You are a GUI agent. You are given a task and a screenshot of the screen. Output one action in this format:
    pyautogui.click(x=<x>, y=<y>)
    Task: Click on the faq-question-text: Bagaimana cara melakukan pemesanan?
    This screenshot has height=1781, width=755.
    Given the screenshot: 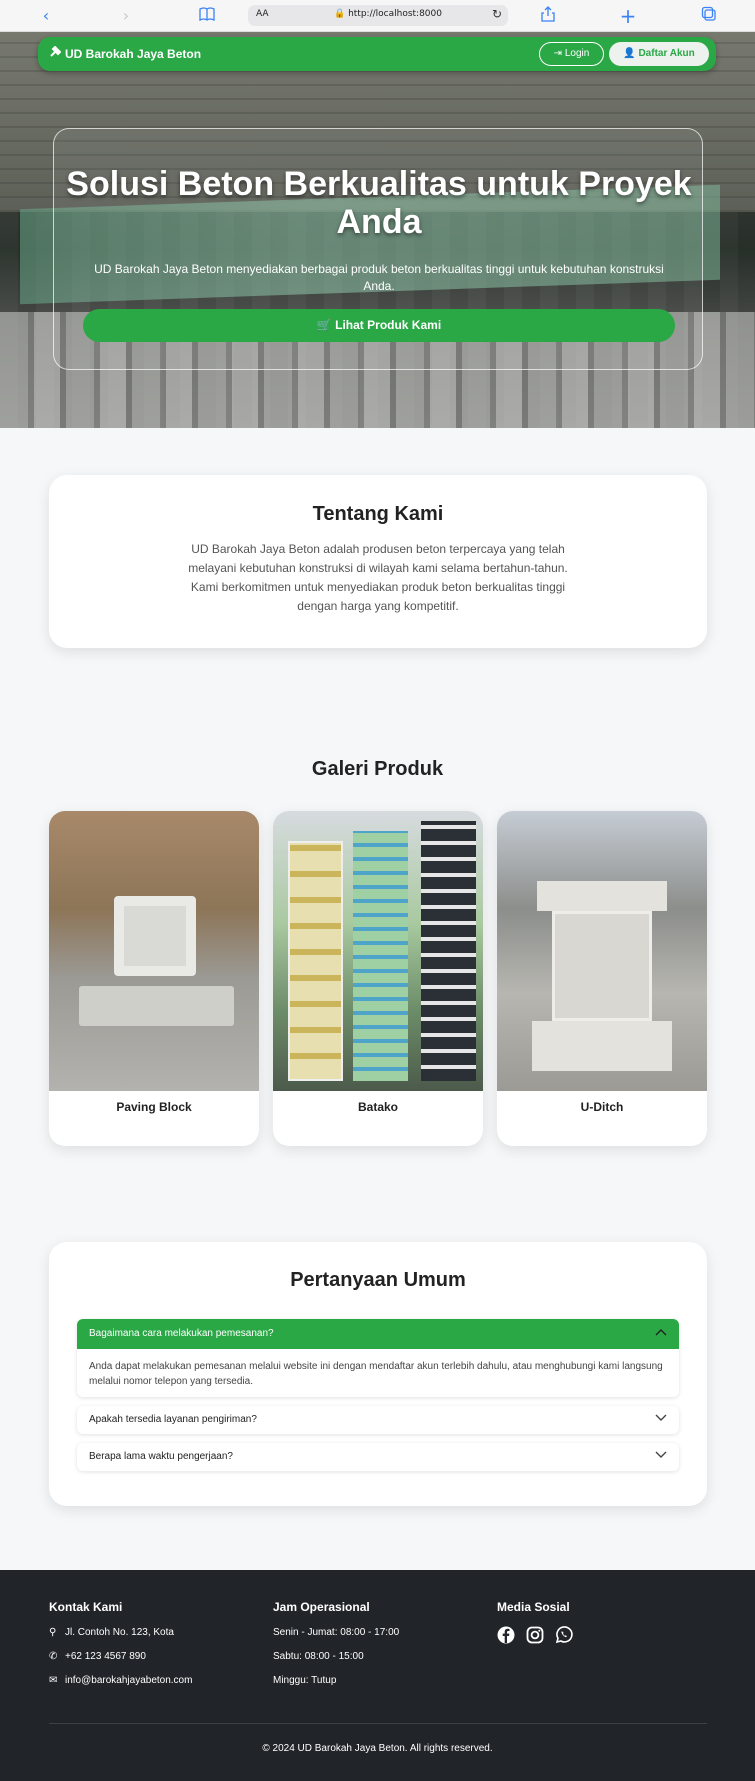 What is the action you would take?
    pyautogui.click(x=181, y=1333)
    